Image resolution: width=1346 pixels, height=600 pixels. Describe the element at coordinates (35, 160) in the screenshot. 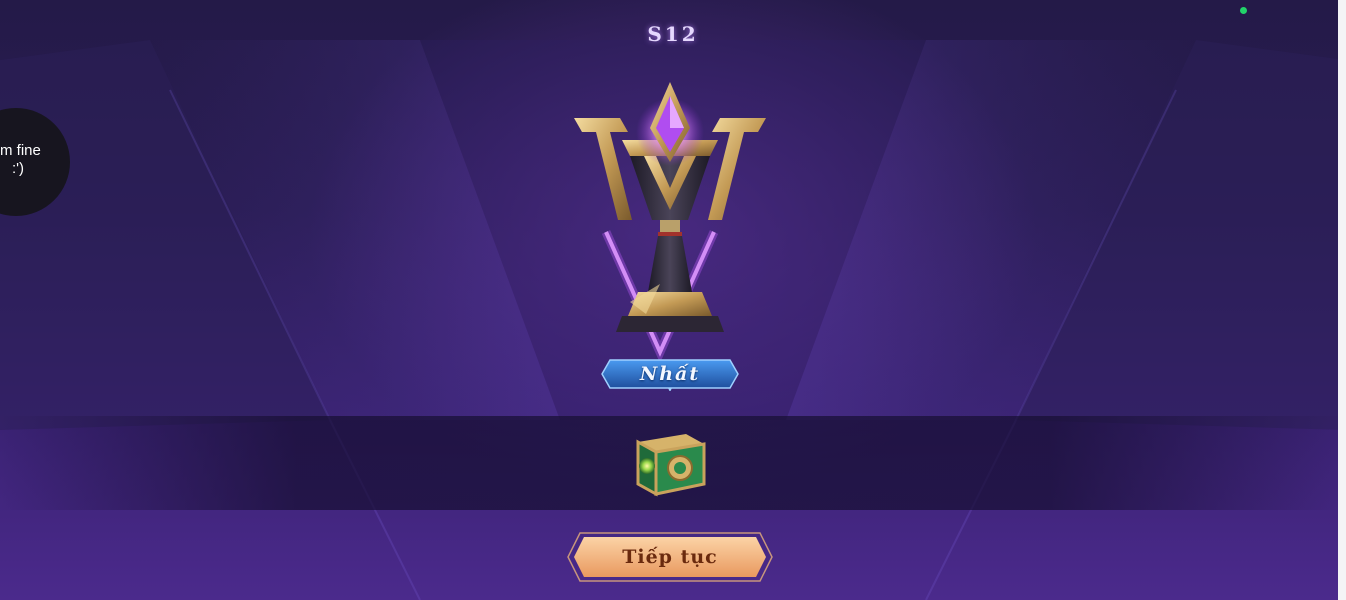

I see `chat-bubble-text: m fine :')` at that location.